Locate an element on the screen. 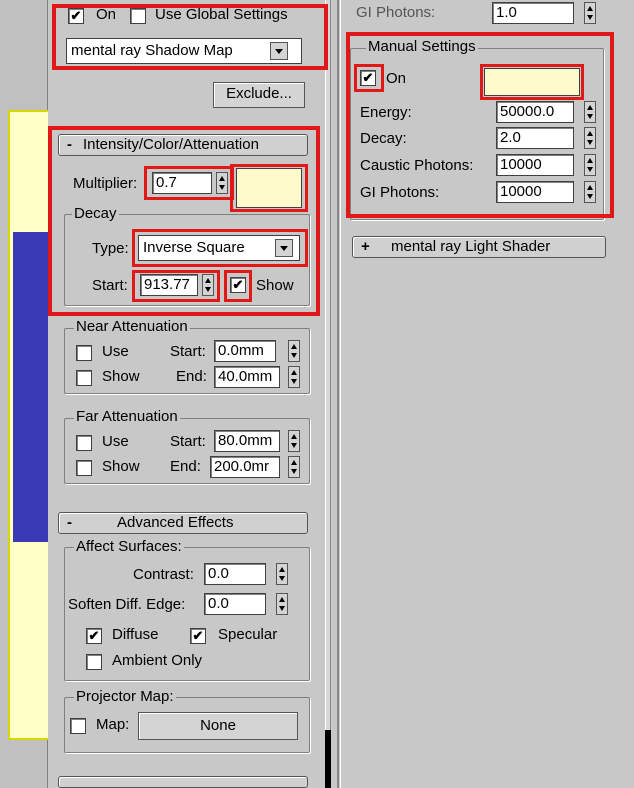  contrast-input: 0.0 is located at coordinates (235, 574).